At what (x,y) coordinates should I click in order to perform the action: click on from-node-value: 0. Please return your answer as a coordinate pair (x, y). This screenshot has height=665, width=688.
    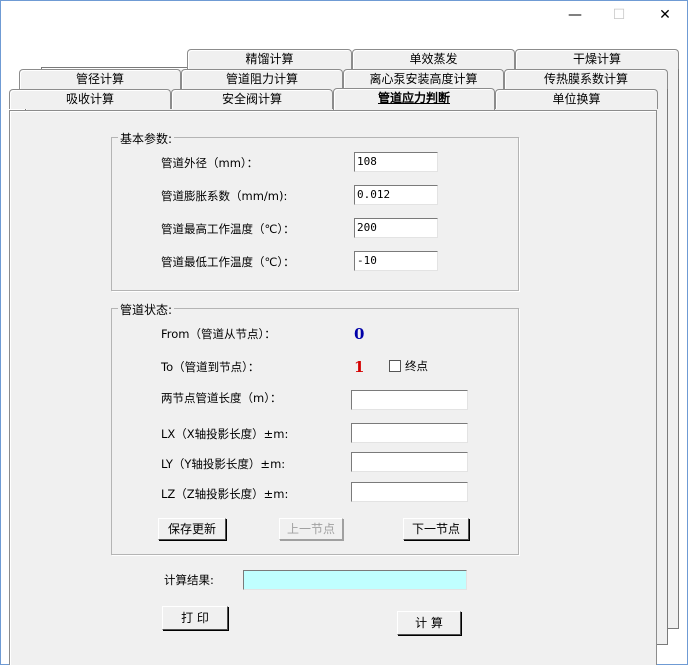
    Looking at the image, I should click on (359, 334).